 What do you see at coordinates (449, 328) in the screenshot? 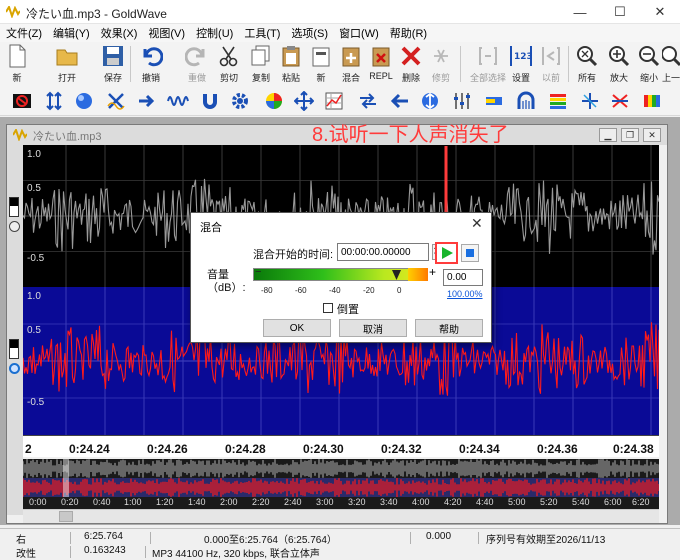
I see `help-button: 帮助` at bounding box center [449, 328].